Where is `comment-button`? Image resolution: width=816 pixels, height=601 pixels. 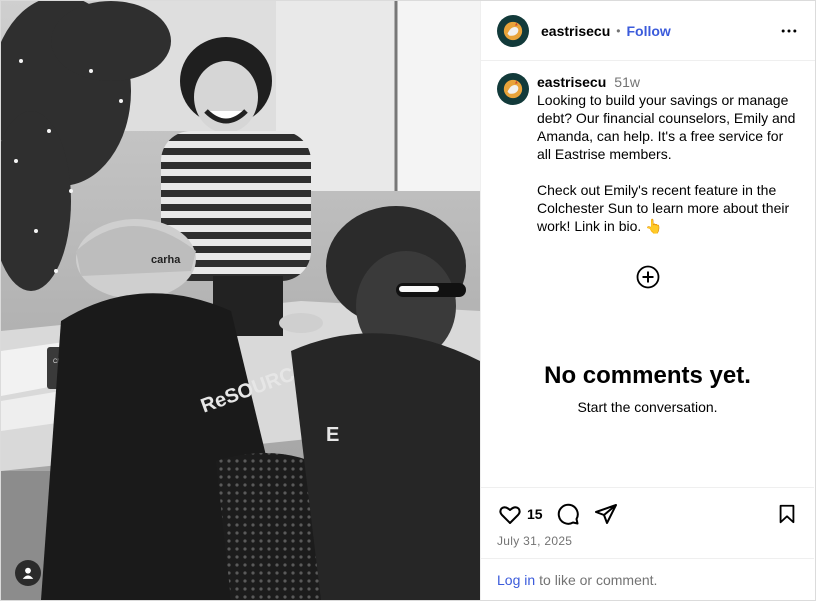
comment-button is located at coordinates (568, 514).